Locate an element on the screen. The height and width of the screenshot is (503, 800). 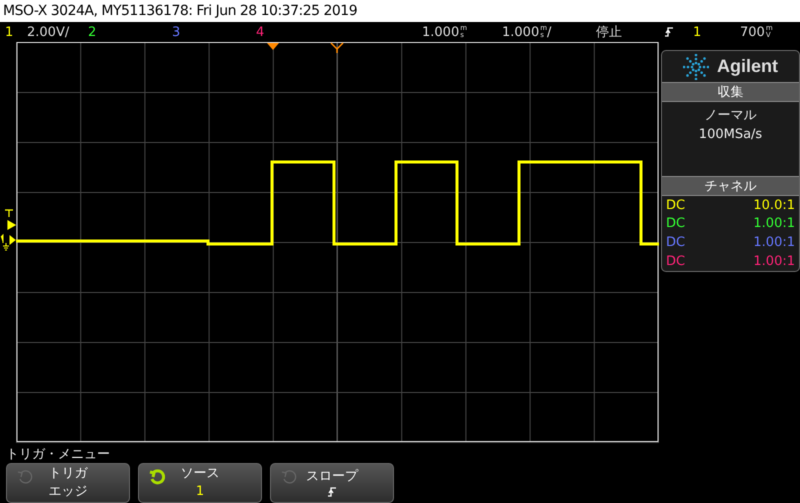
channel-number: 2 is located at coordinates (92, 32).